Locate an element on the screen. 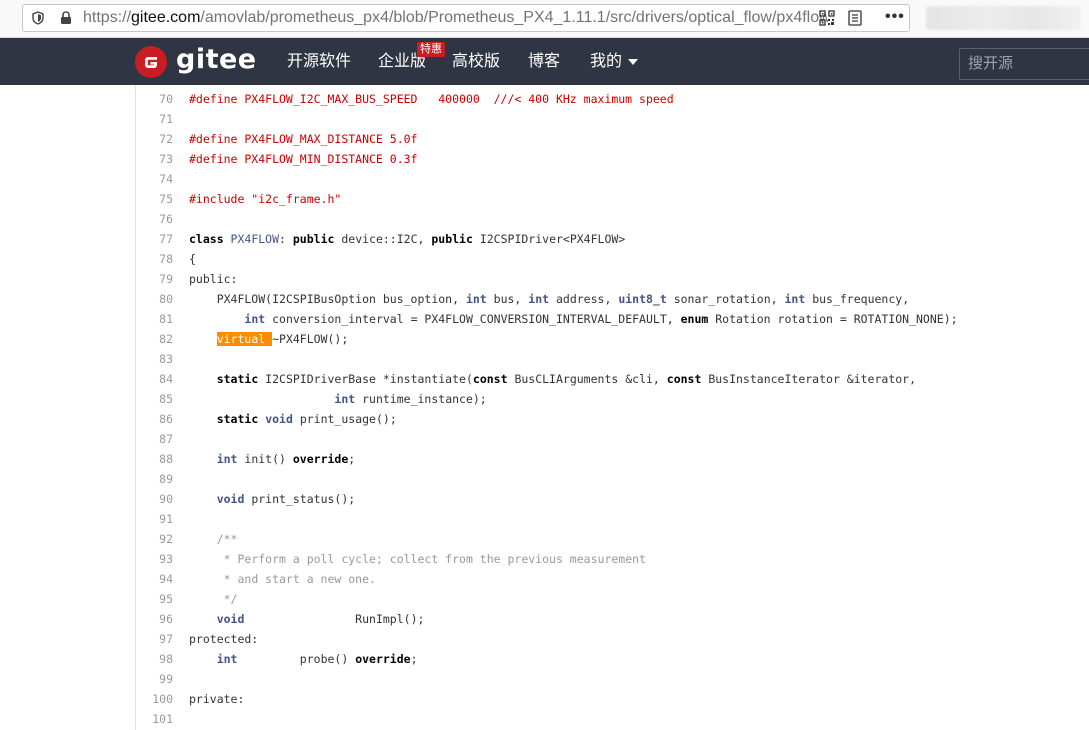  line-code: private: is located at coordinates (216, 699).